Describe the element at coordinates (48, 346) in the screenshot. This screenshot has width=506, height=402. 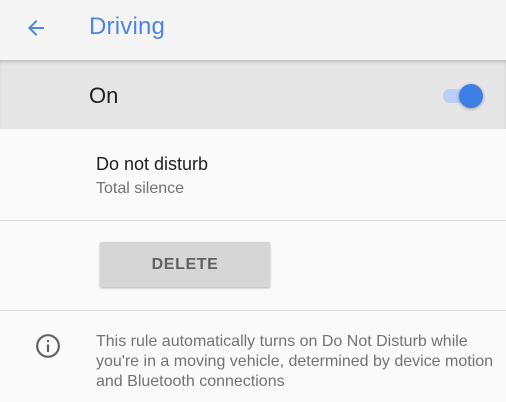
I see `info-icon` at that location.